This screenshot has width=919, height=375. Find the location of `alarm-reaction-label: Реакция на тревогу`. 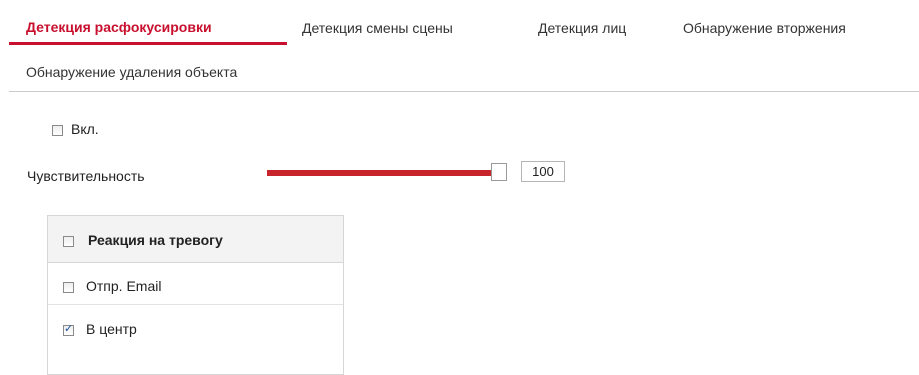

alarm-reaction-label: Реакция на тревогу is located at coordinates (155, 240).